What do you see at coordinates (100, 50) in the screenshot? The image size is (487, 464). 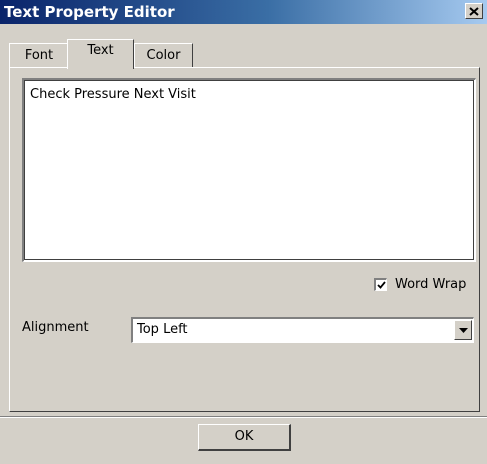 I see `tab-text-label: Text` at bounding box center [100, 50].